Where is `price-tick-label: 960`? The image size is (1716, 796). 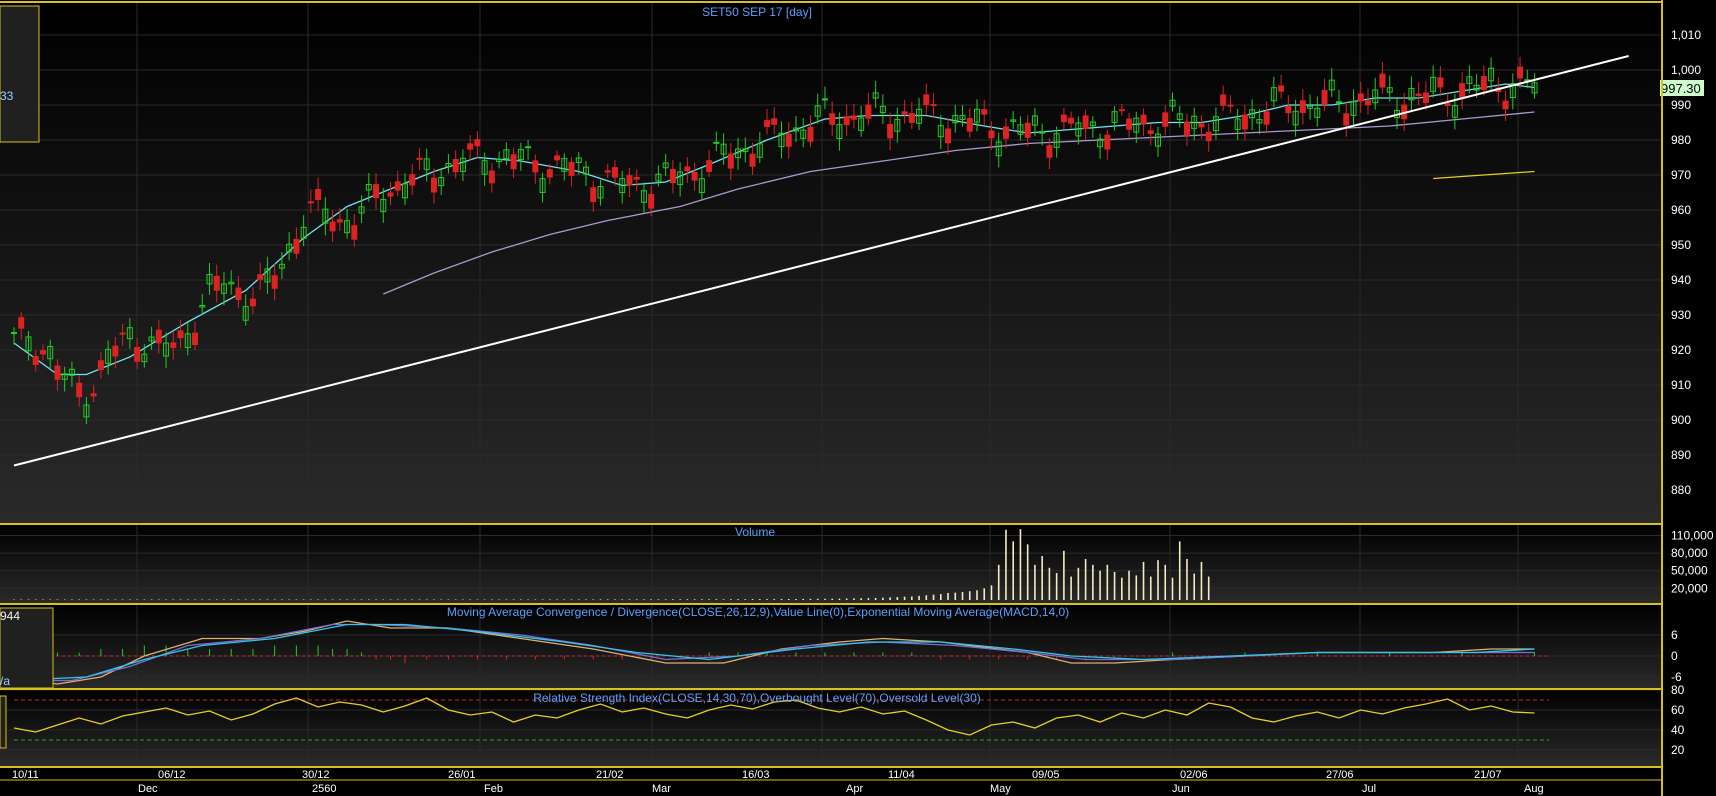
price-tick-label: 960 is located at coordinates (1681, 210).